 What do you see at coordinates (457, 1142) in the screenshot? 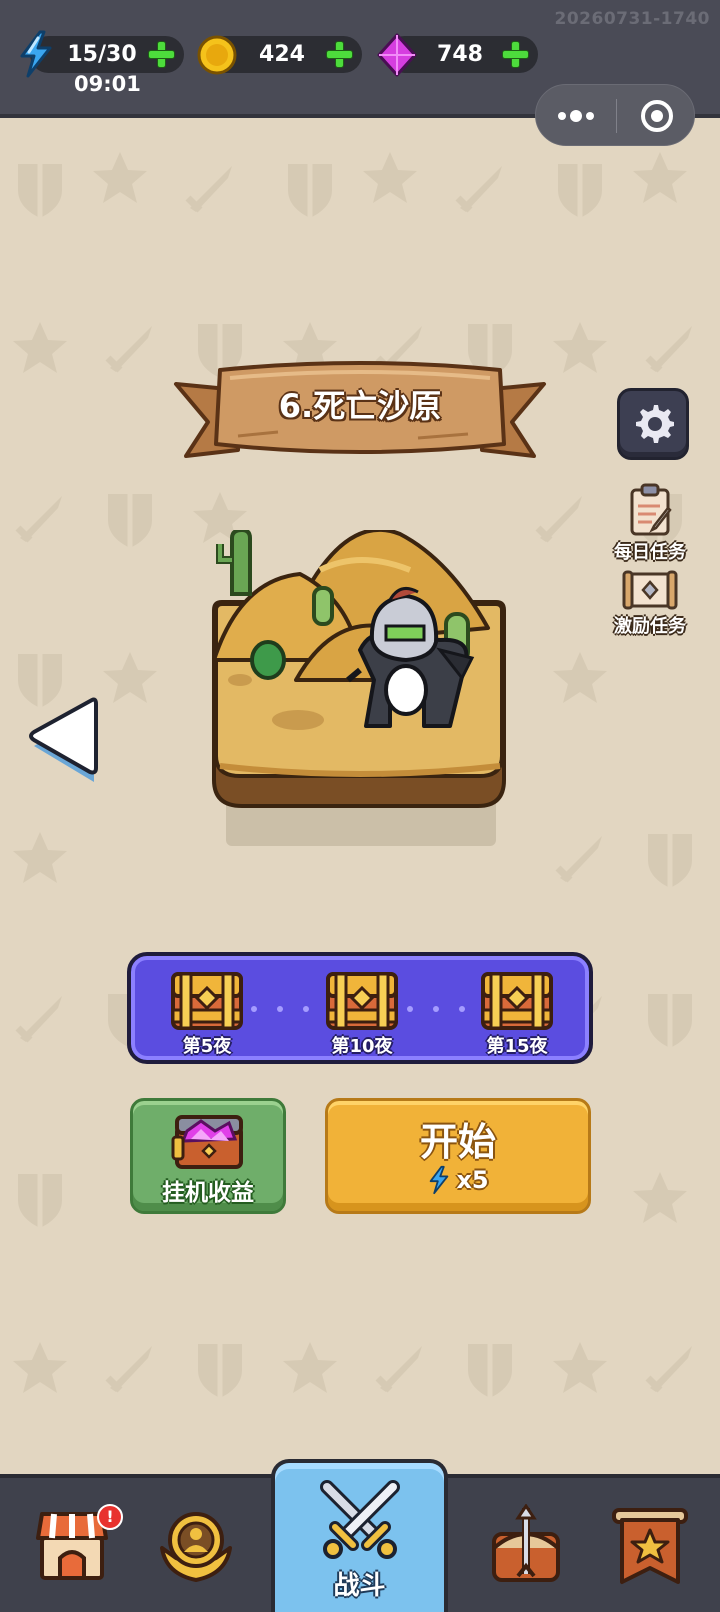
I see `start-label: 开始` at bounding box center [457, 1142].